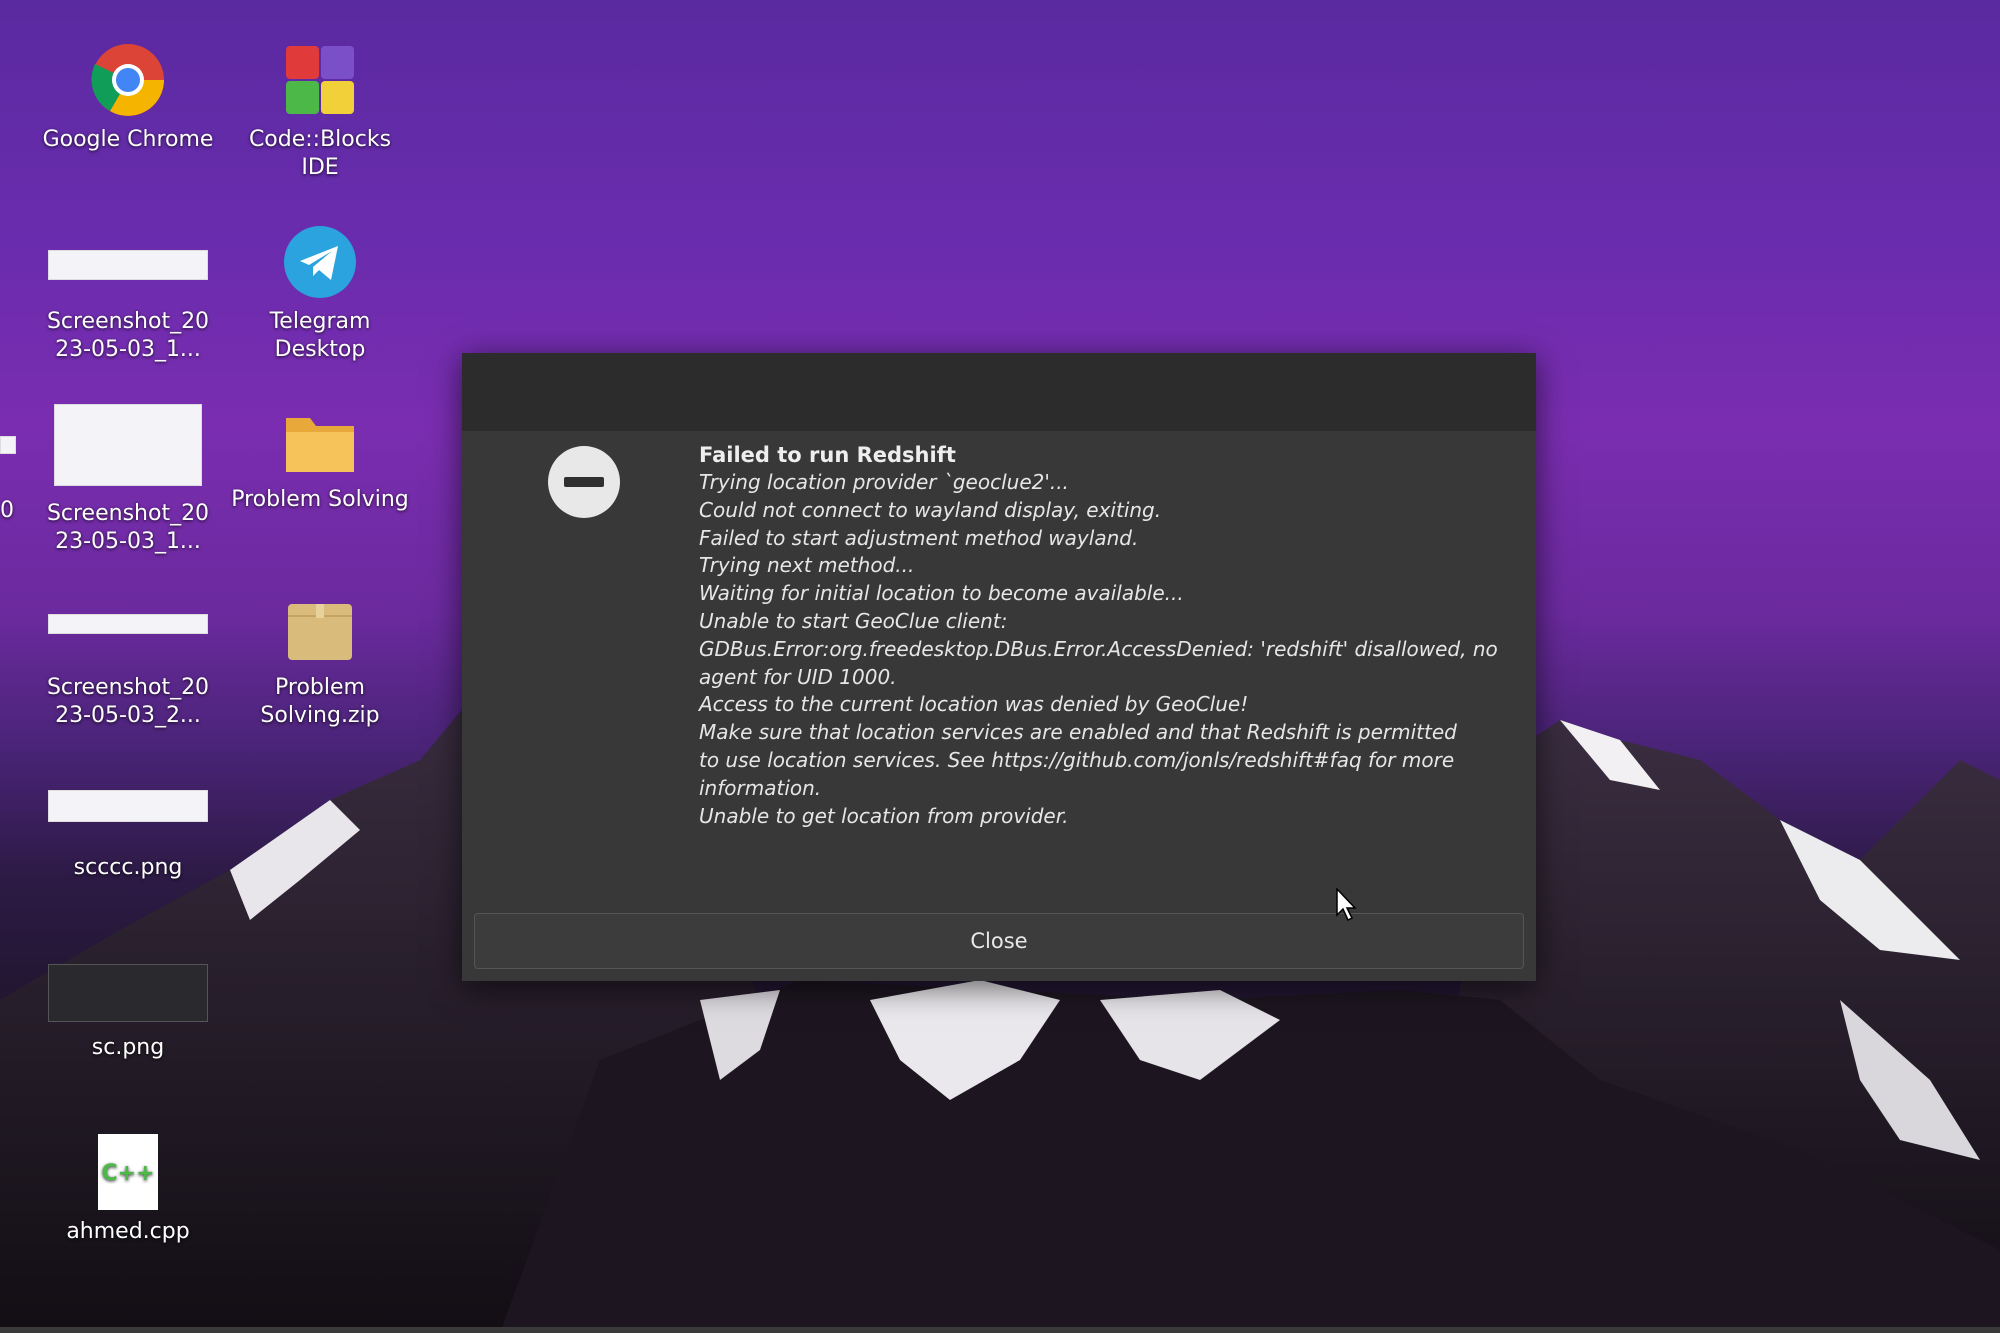 This screenshot has height=1333, width=2000. I want to click on desktop-icon-sc: sc.png, so click(128, 1013).